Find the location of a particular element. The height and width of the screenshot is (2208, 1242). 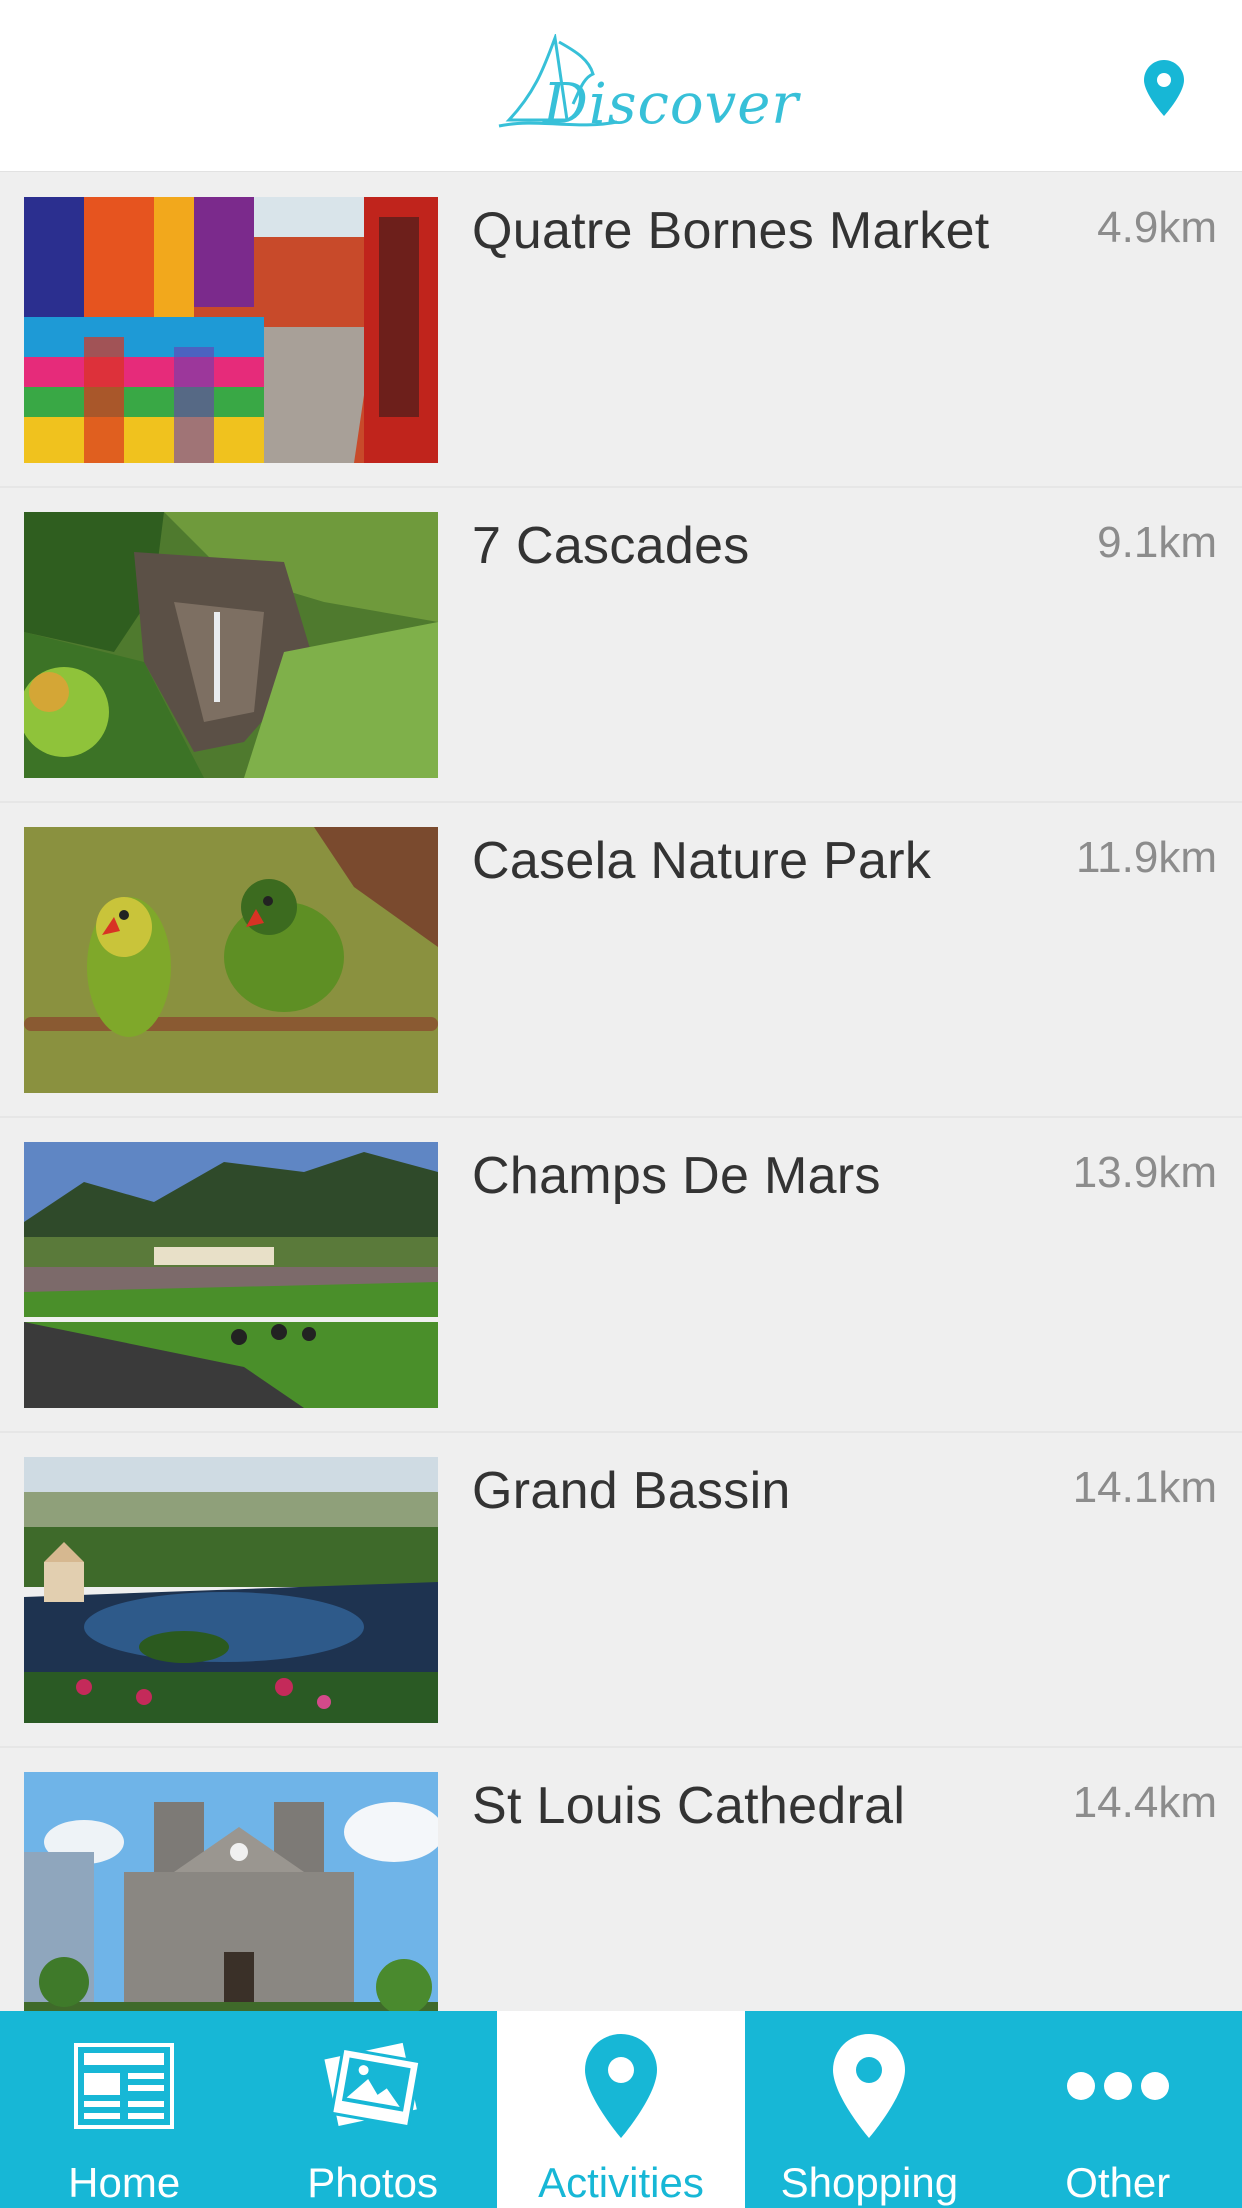

tab-label: Activities is located at coordinates (621, 2182).